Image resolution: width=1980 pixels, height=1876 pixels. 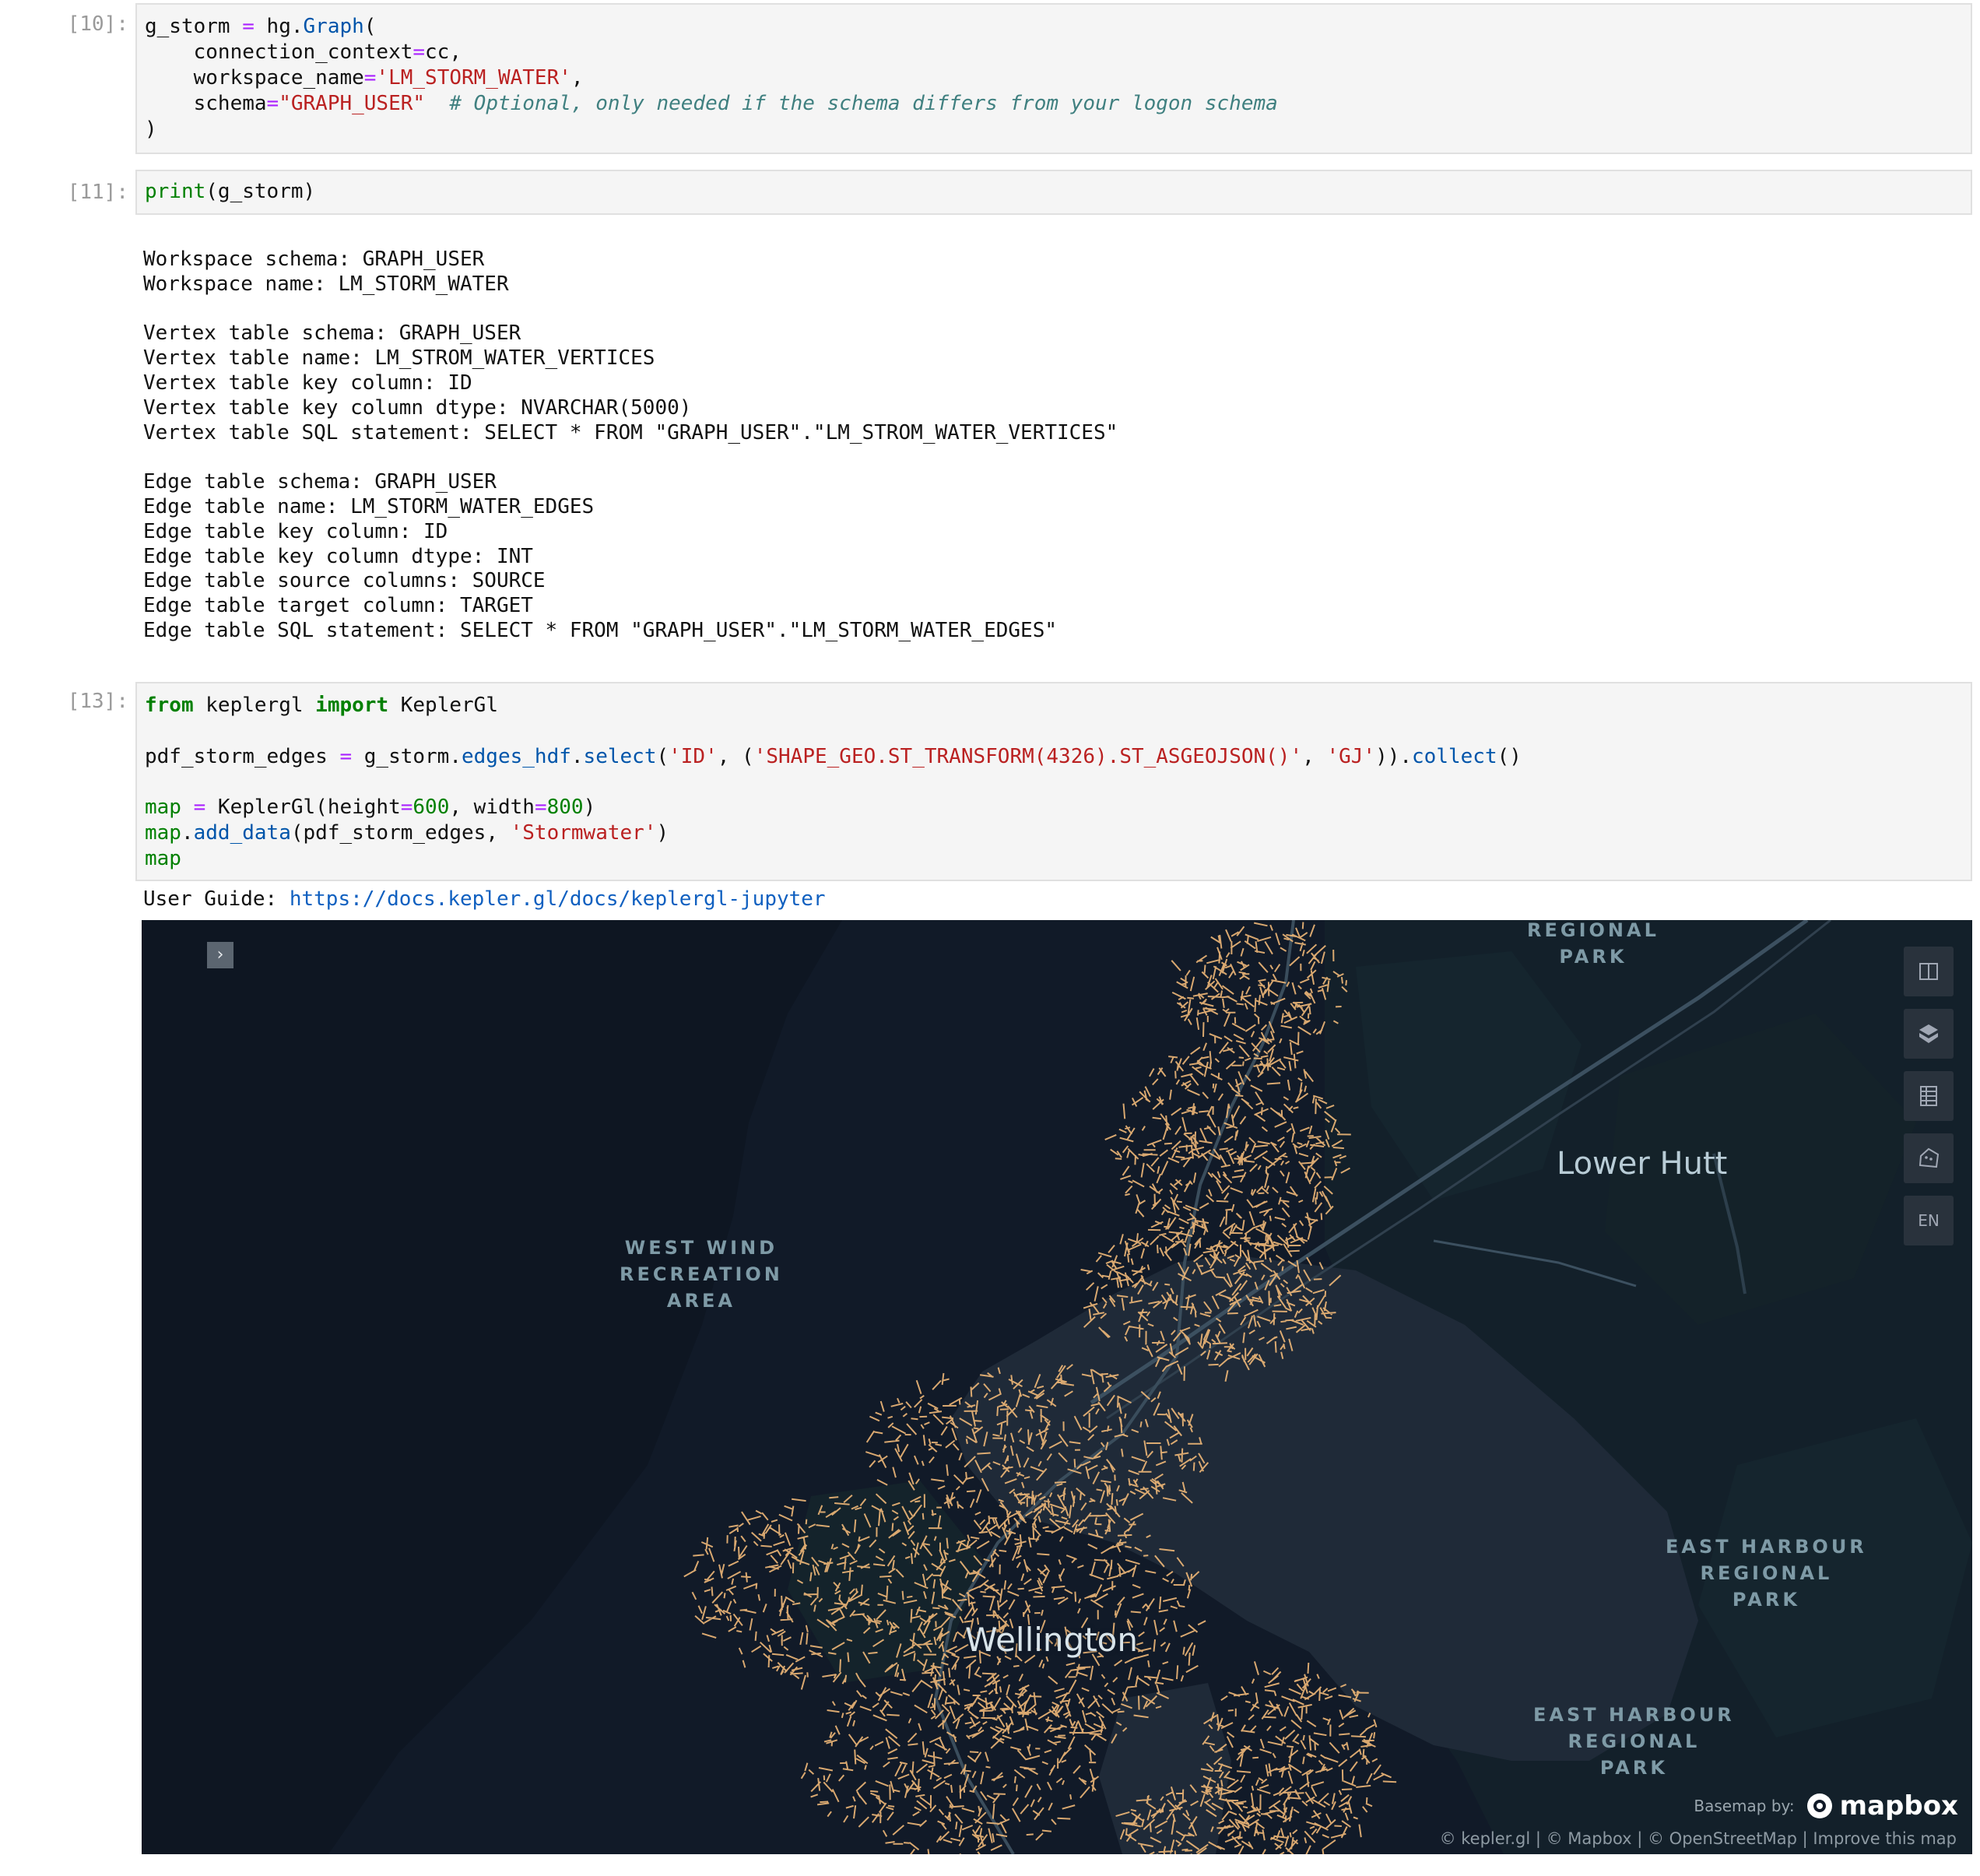 What do you see at coordinates (1744, 1806) in the screenshot?
I see `basemap-label: Basemap by:` at bounding box center [1744, 1806].